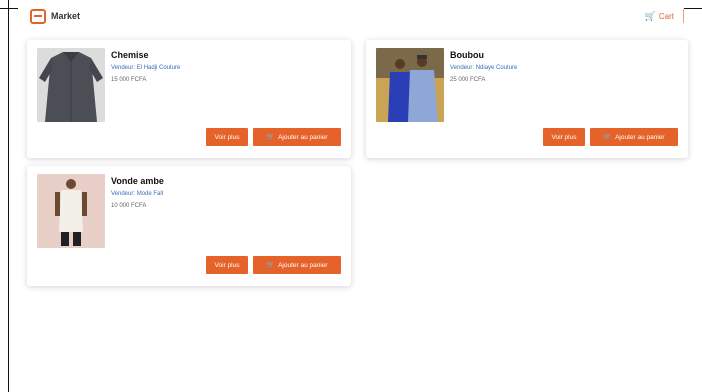 The width and height of the screenshot is (702, 392). Describe the element at coordinates (467, 55) in the screenshot. I see `product-title: Boubou` at that location.